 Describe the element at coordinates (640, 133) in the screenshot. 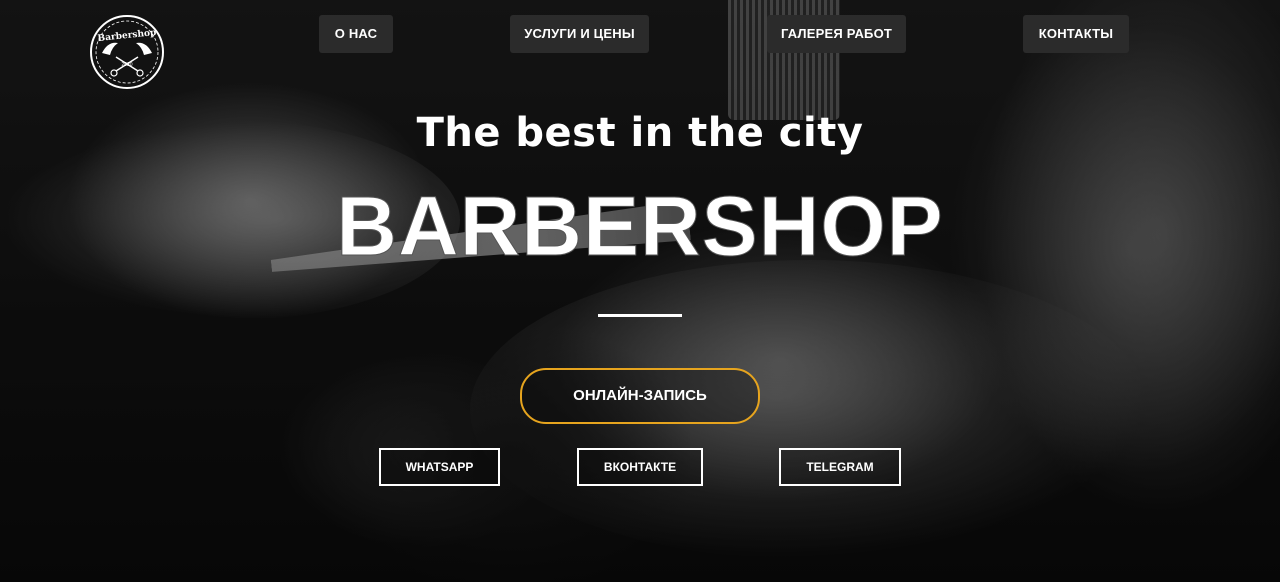

I see `hero-tagline: The best in the city` at that location.